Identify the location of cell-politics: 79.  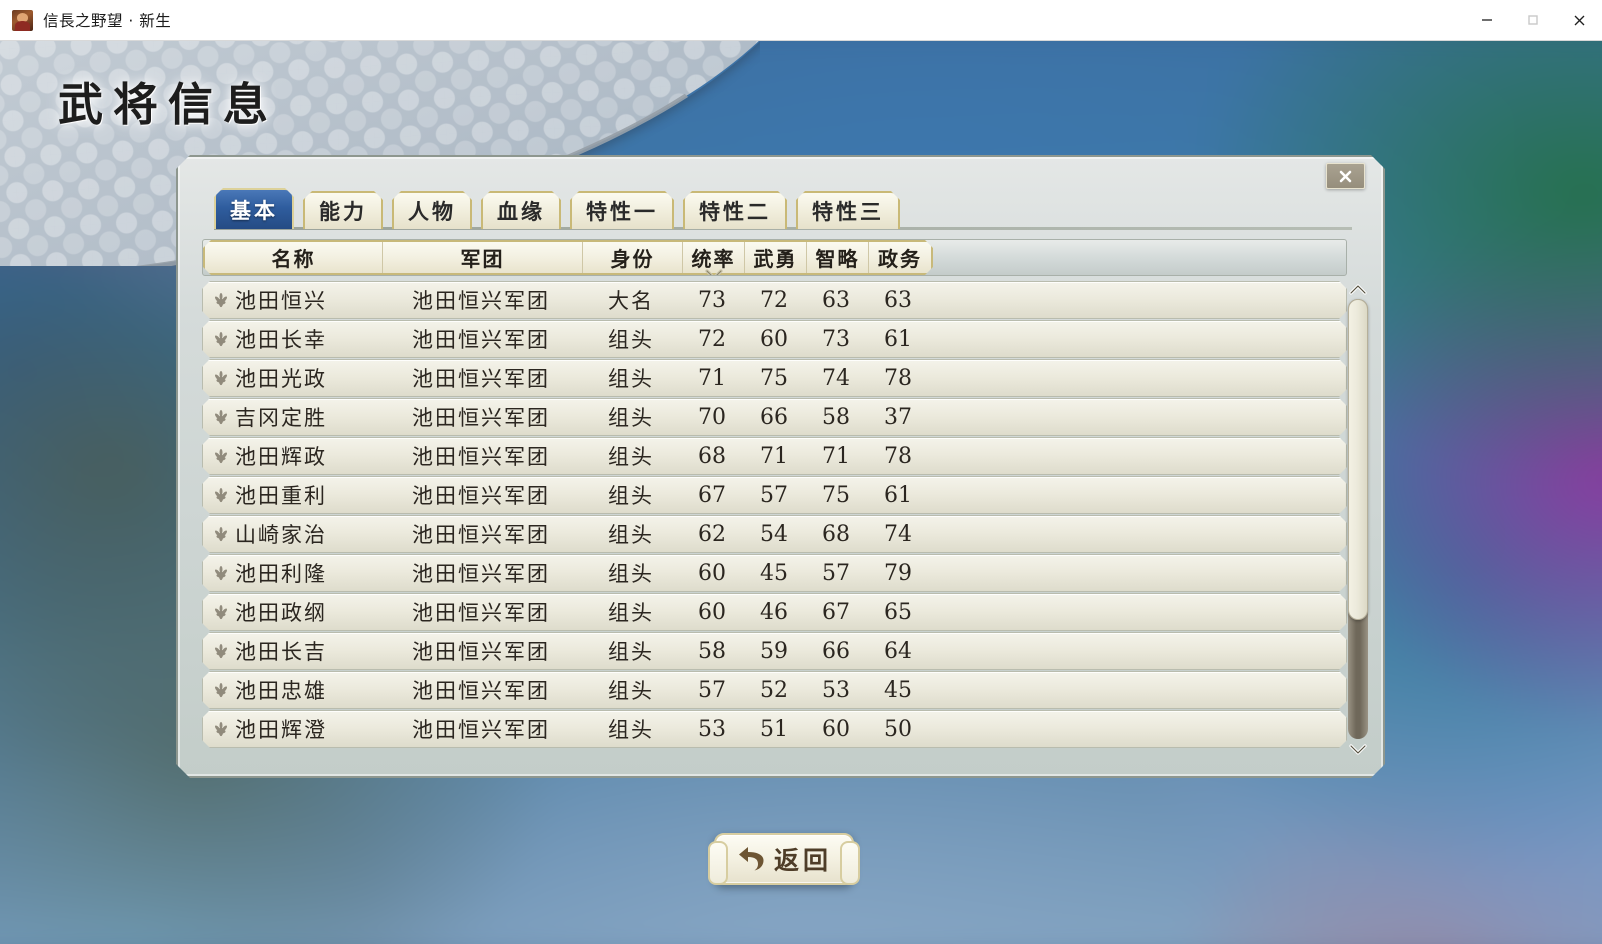
(898, 573).